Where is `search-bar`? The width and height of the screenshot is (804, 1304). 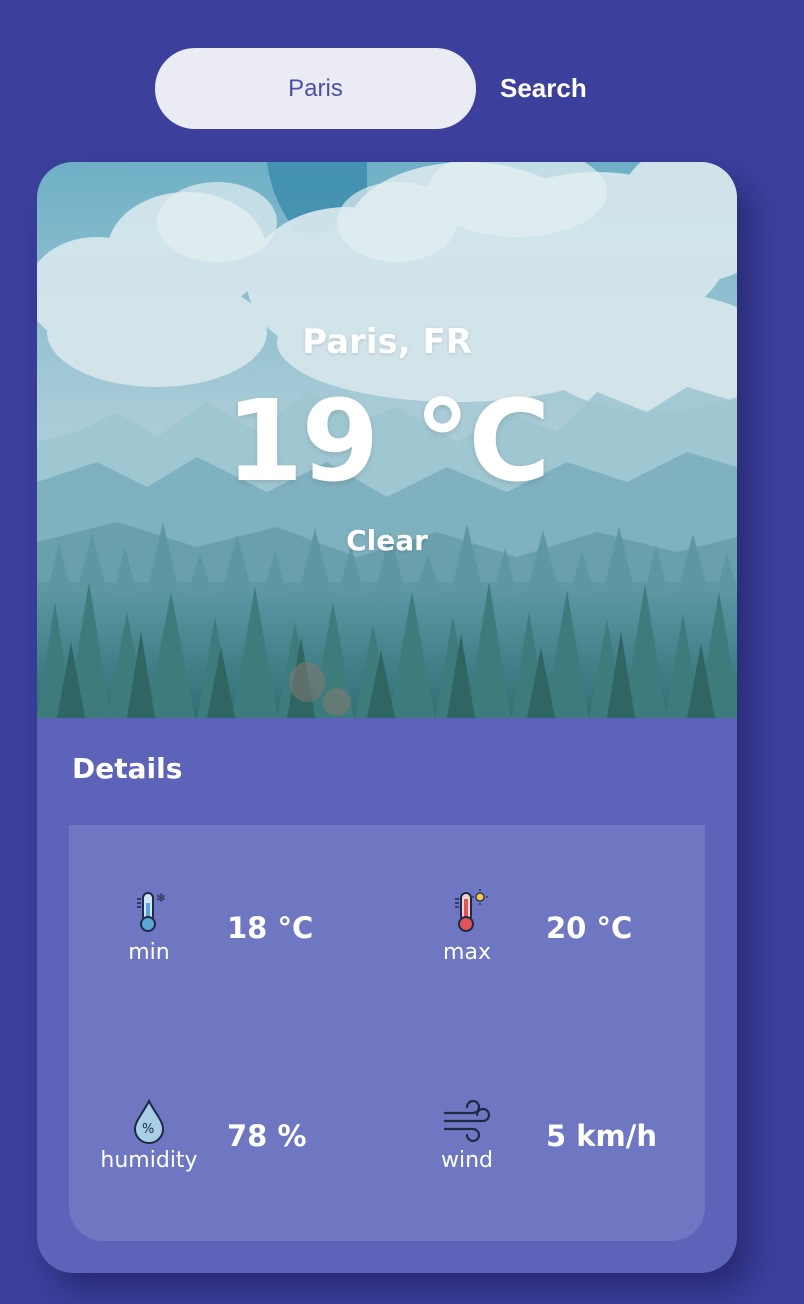
search-bar is located at coordinates (315, 88).